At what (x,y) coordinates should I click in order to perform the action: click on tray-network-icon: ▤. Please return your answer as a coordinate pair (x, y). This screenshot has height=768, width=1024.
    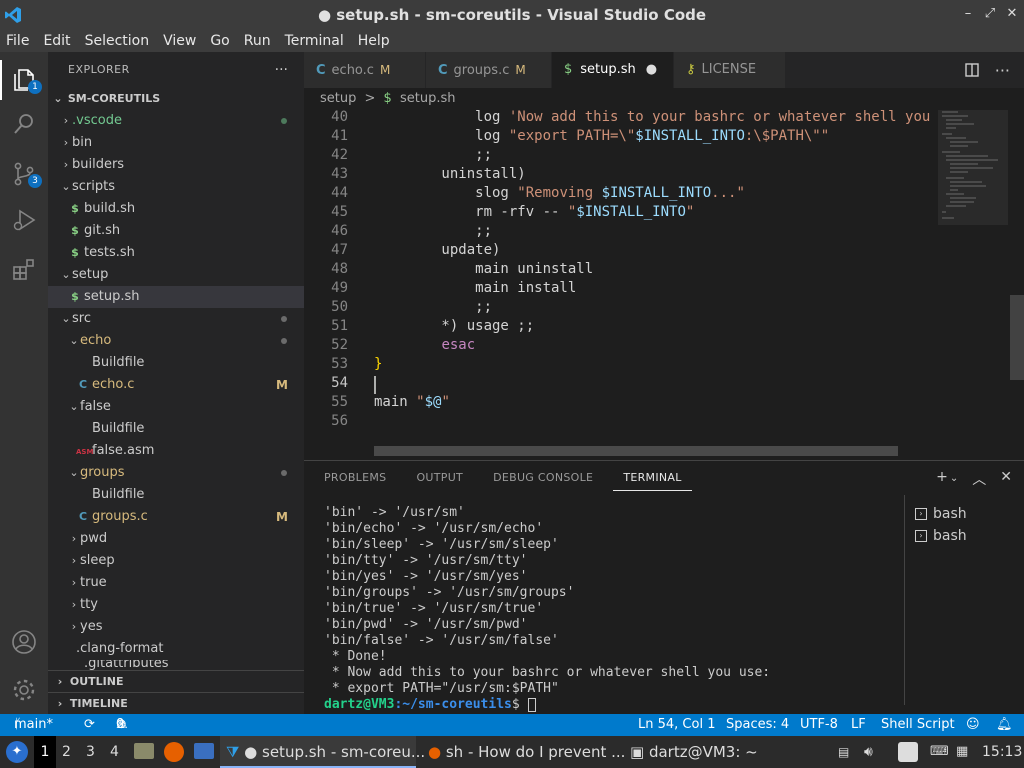
    Looking at the image, I should click on (844, 752).